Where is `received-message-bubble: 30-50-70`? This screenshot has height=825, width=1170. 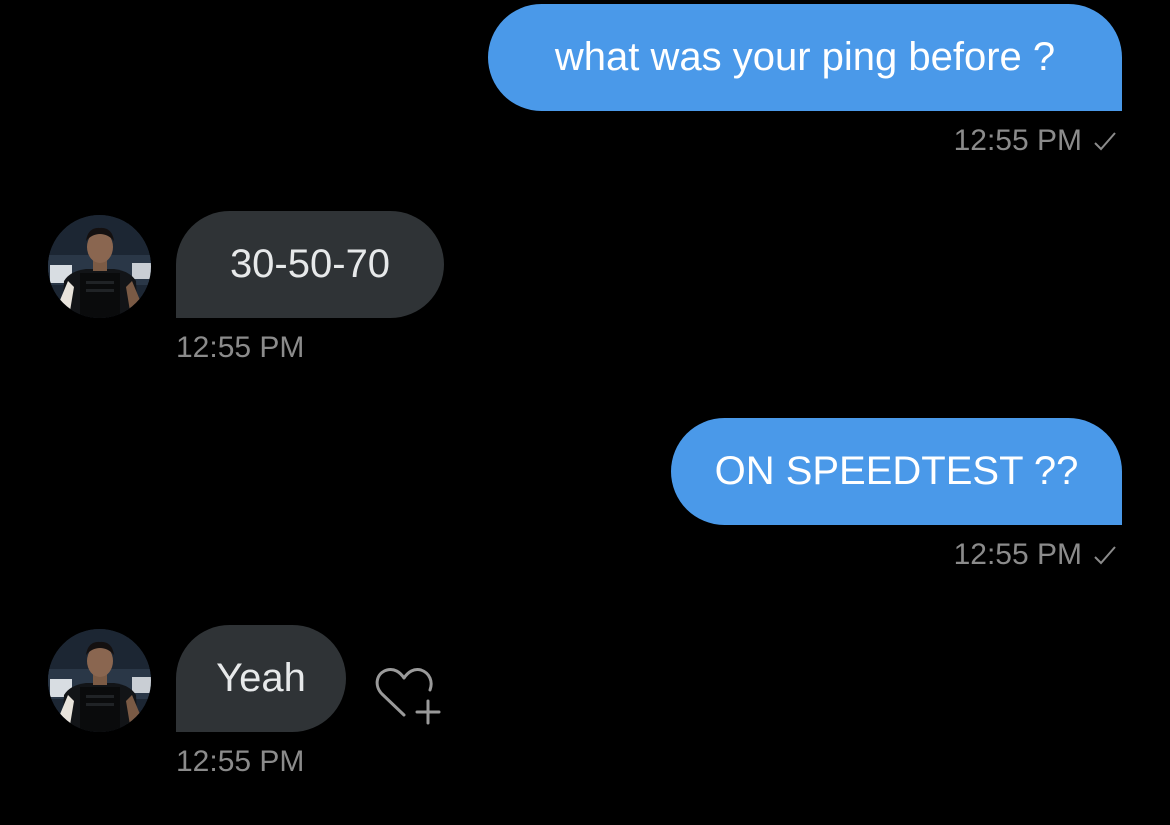 received-message-bubble: 30-50-70 is located at coordinates (310, 264).